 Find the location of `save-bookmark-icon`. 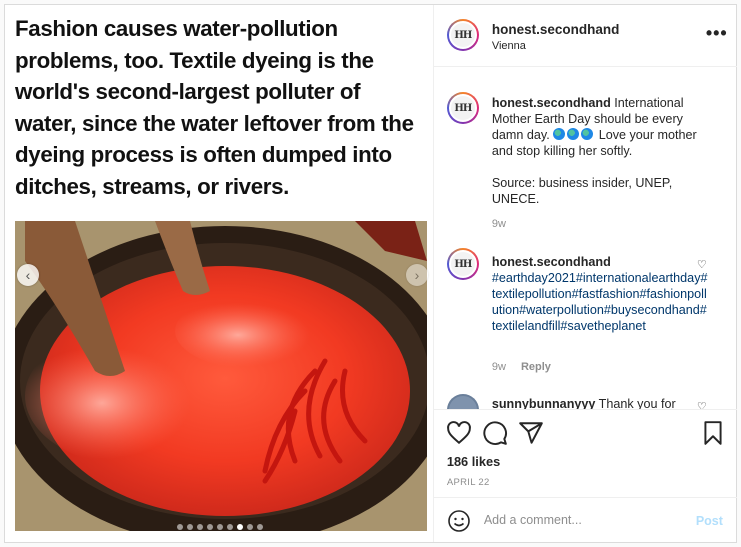

save-bookmark-icon is located at coordinates (713, 433).